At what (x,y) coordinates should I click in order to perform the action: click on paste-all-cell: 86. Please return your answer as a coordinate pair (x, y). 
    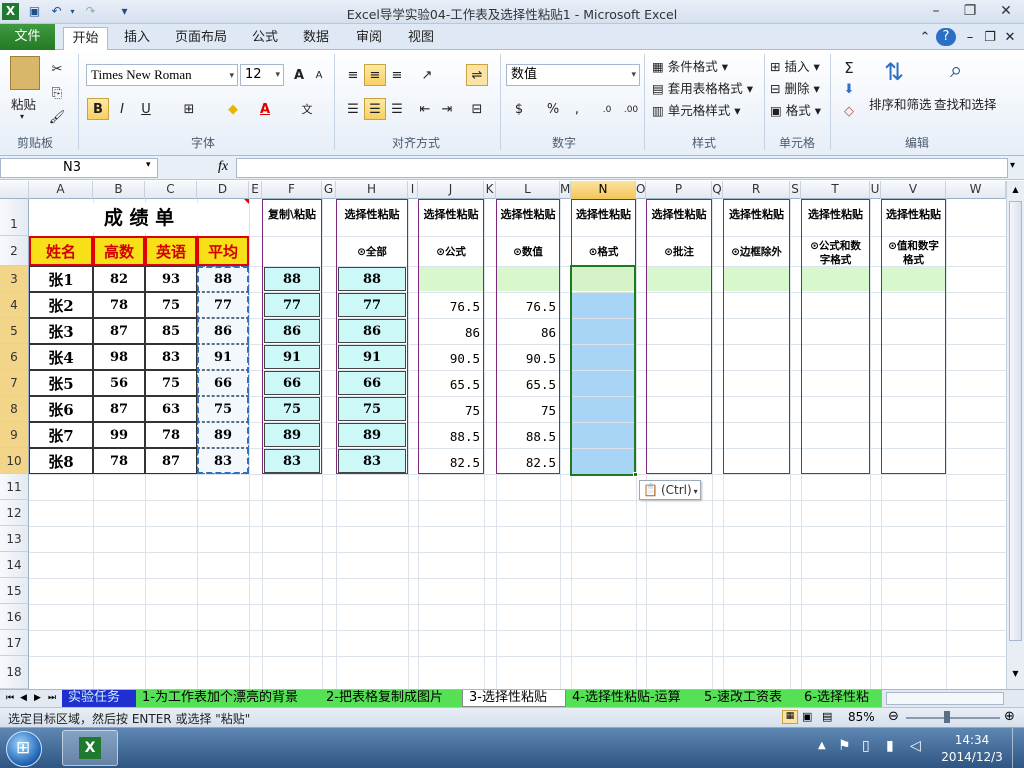
    Looking at the image, I should click on (372, 331).